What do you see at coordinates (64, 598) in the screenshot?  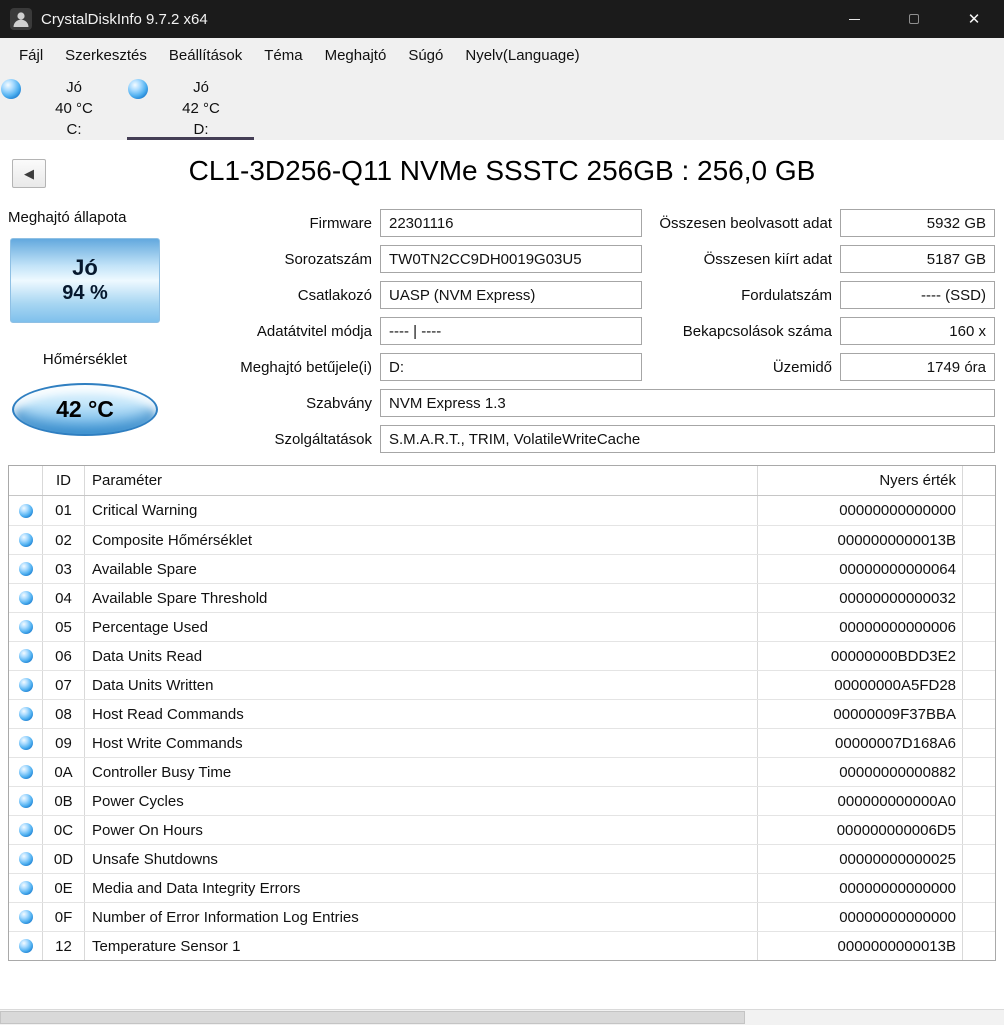 I see `smart-id: 04` at bounding box center [64, 598].